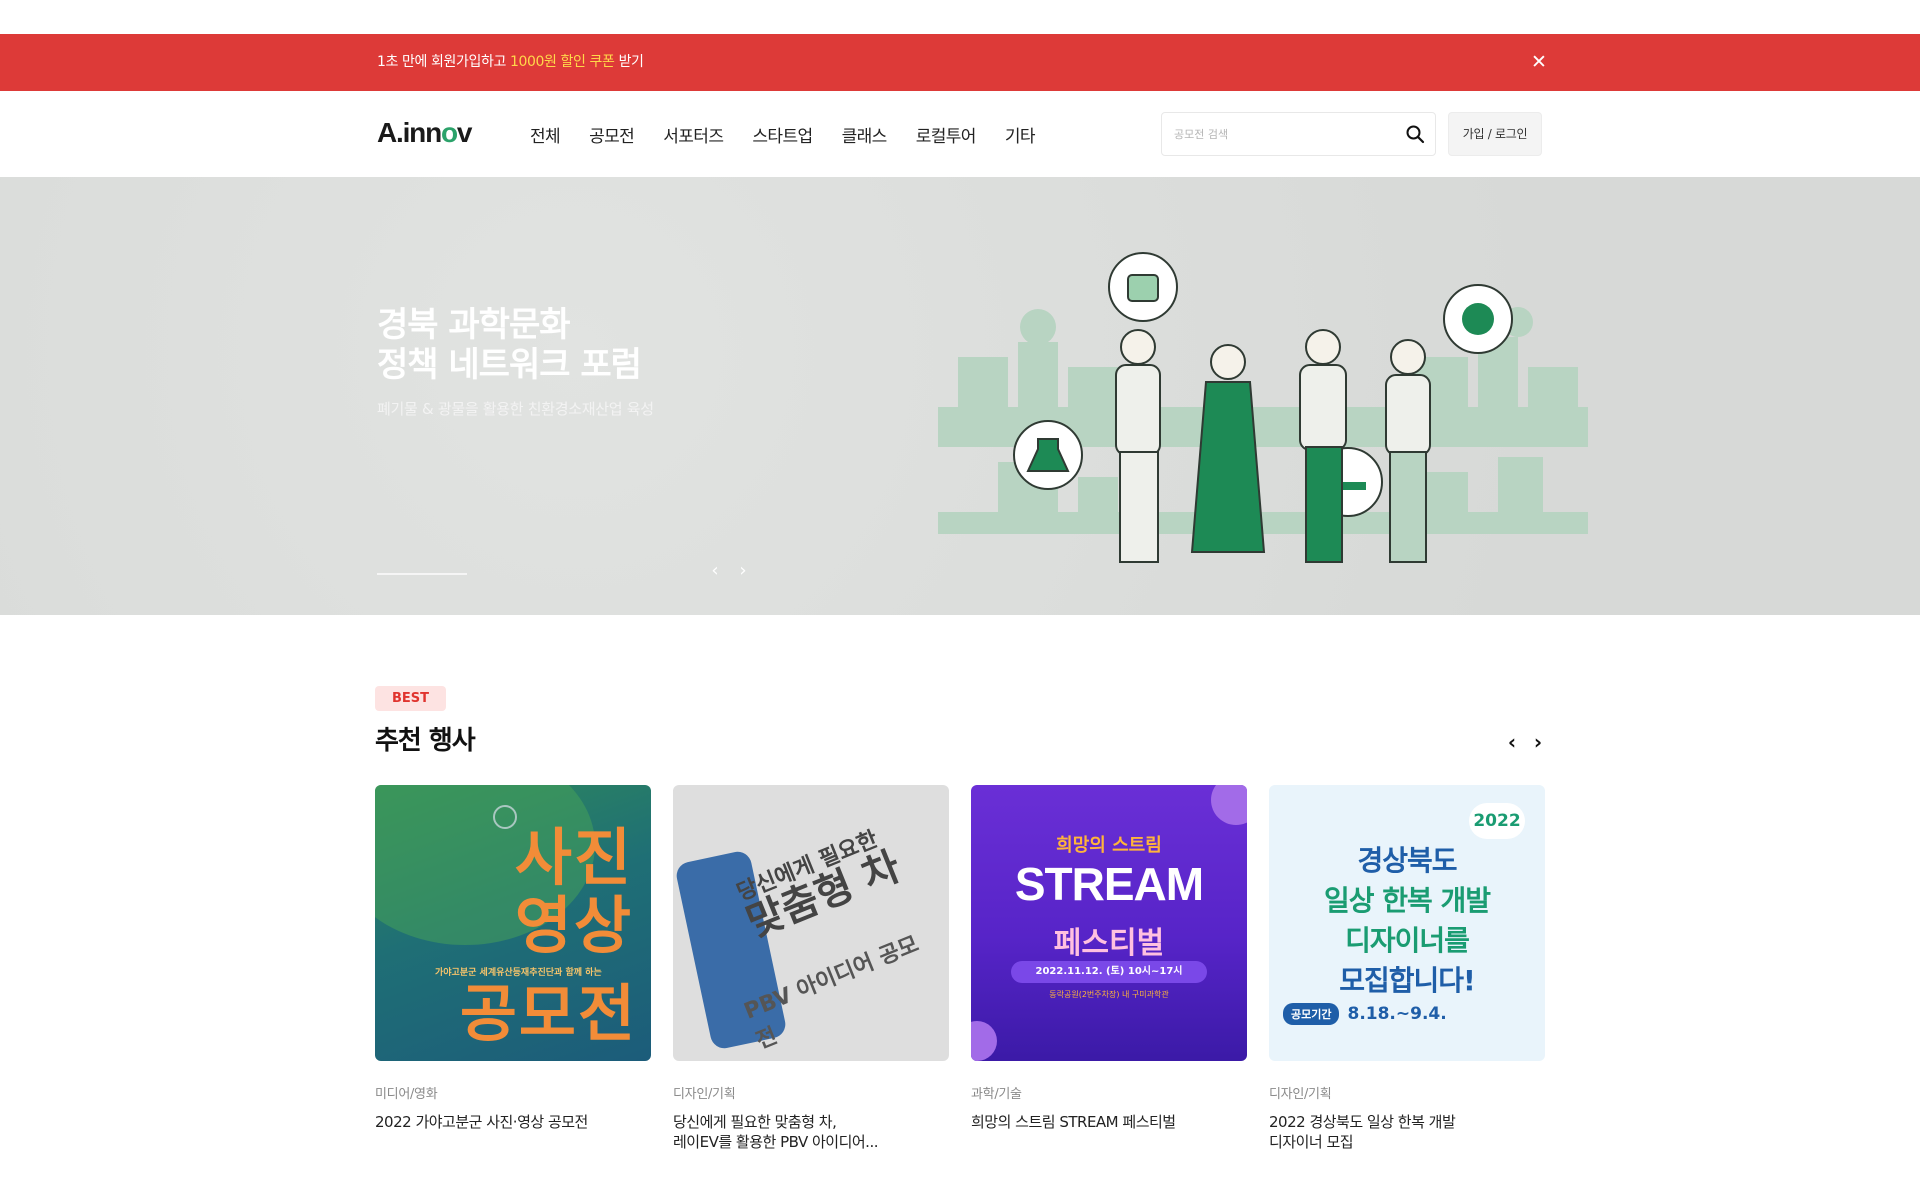 Image resolution: width=1920 pixels, height=1200 pixels. Describe the element at coordinates (1397, 1014) in the screenshot. I see `period-value: 8.18.~9.4.` at that location.